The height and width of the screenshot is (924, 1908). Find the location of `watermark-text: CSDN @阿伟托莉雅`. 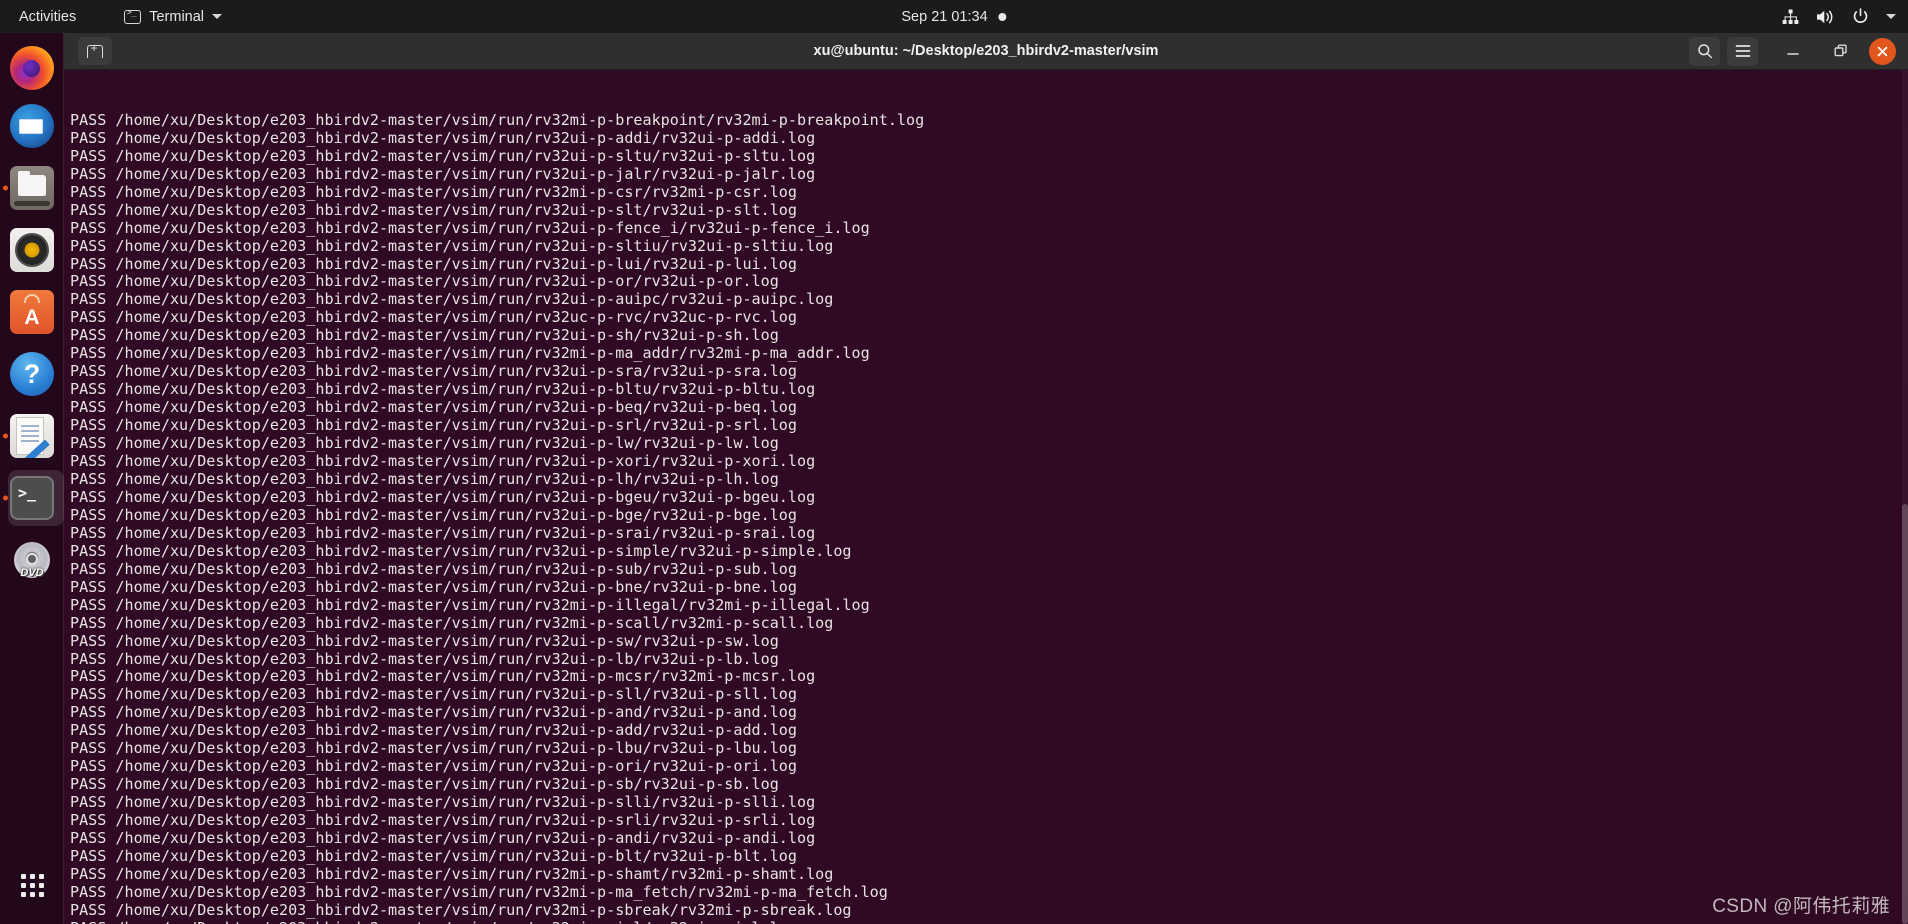

watermark-text: CSDN @阿伟托莉雅 is located at coordinates (1801, 907).